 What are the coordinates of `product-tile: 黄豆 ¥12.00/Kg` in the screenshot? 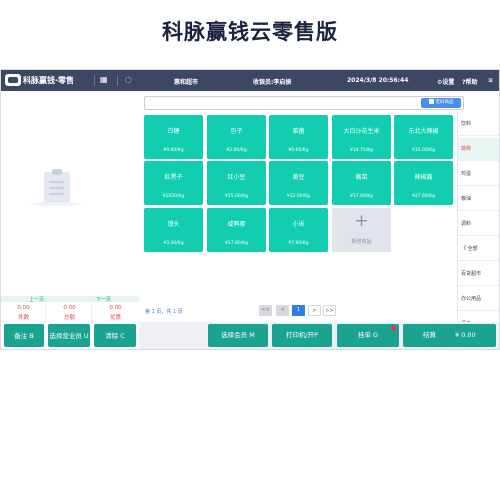 It's located at (298, 183).